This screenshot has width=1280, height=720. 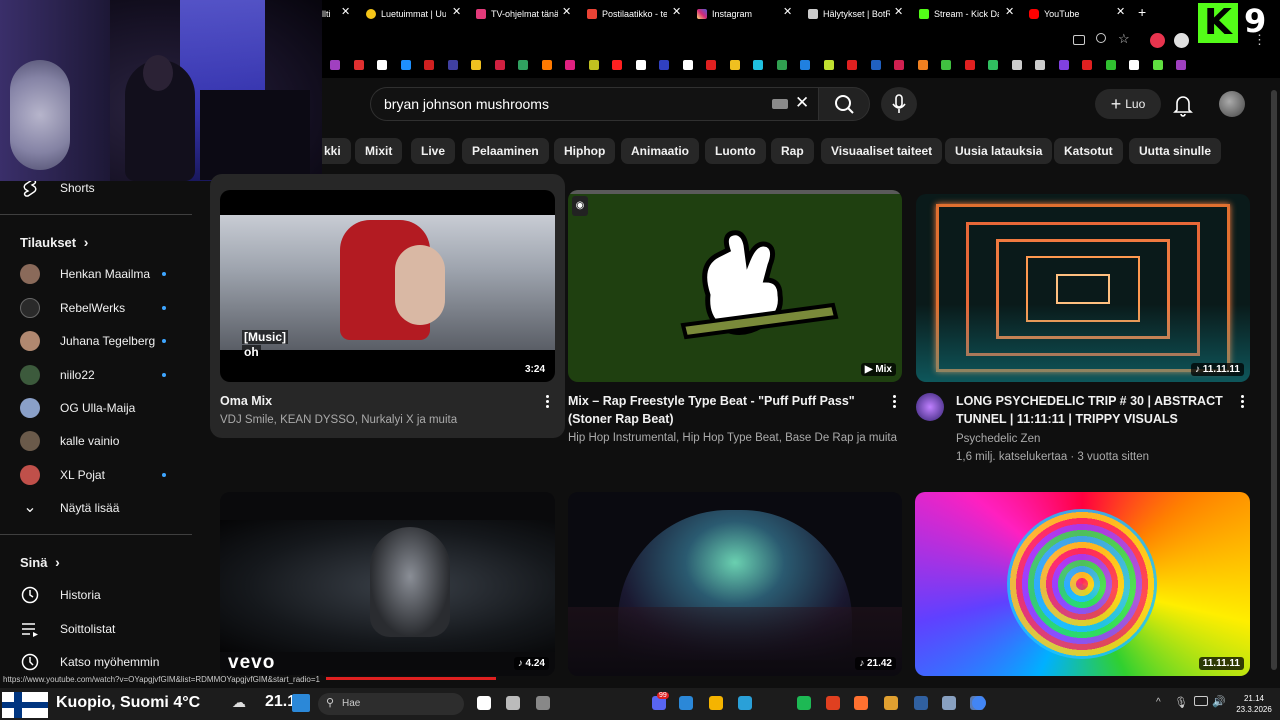 I want to click on chip: Uutta sinulle, so click(x=1175, y=151).